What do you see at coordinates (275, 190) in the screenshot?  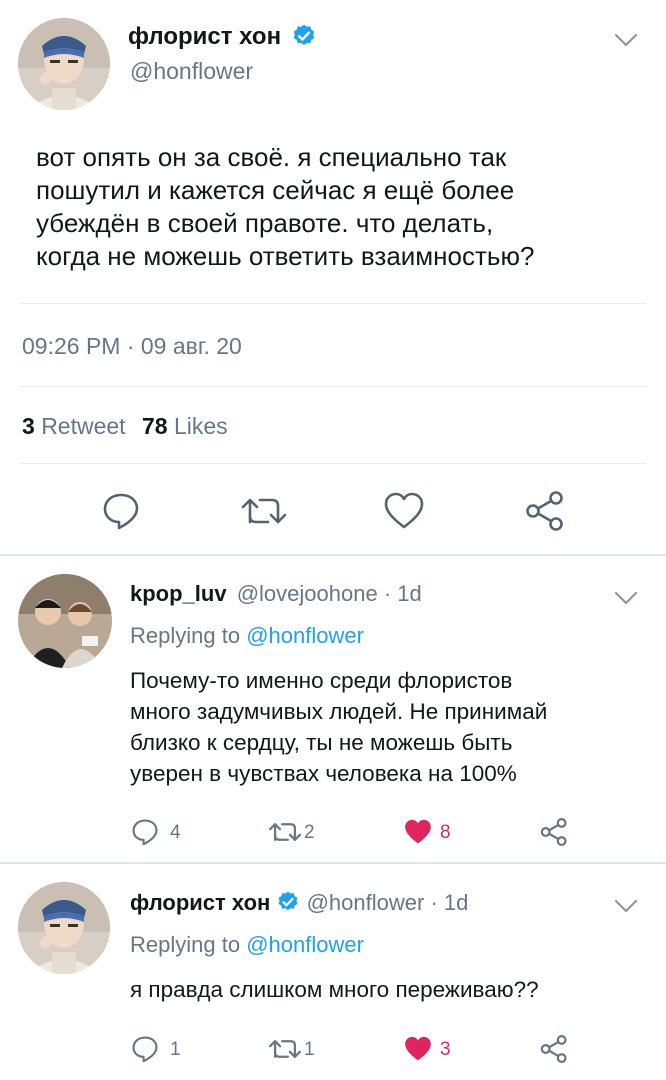 I see `tweet-text-line: пошутил и кажется сейчас я ещё более` at bounding box center [275, 190].